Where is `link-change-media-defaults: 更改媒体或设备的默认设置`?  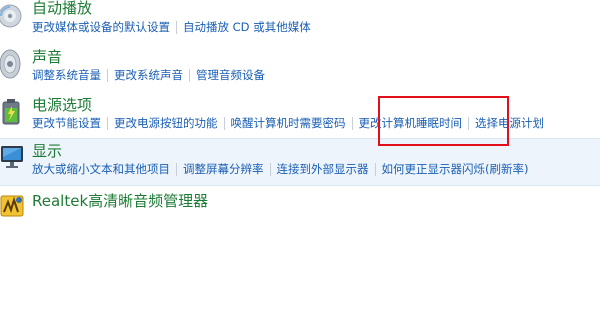 link-change-media-defaults: 更改媒体或设备的默认设置 is located at coordinates (101, 27).